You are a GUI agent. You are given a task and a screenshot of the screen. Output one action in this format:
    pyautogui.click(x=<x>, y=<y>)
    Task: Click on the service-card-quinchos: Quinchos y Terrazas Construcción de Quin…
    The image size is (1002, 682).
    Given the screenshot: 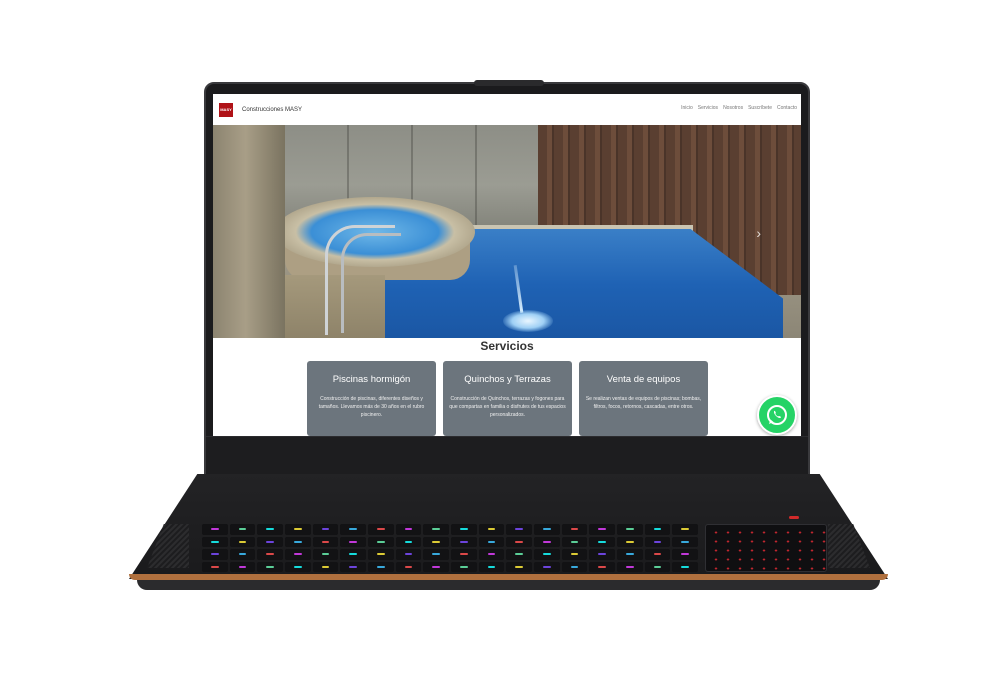 What is the action you would take?
    pyautogui.click(x=507, y=398)
    